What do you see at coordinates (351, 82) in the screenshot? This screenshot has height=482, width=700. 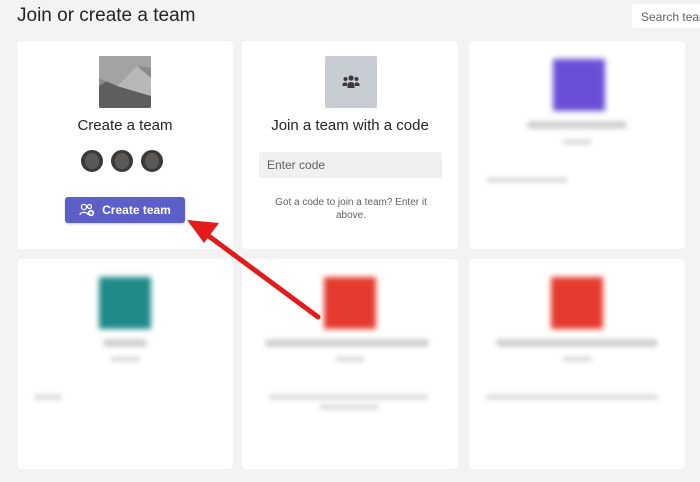 I see `teams-icon` at bounding box center [351, 82].